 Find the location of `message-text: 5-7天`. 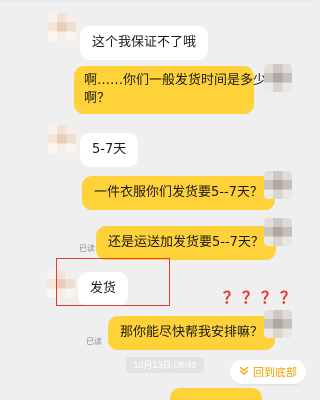

message-text: 5-7天 is located at coordinates (109, 149).